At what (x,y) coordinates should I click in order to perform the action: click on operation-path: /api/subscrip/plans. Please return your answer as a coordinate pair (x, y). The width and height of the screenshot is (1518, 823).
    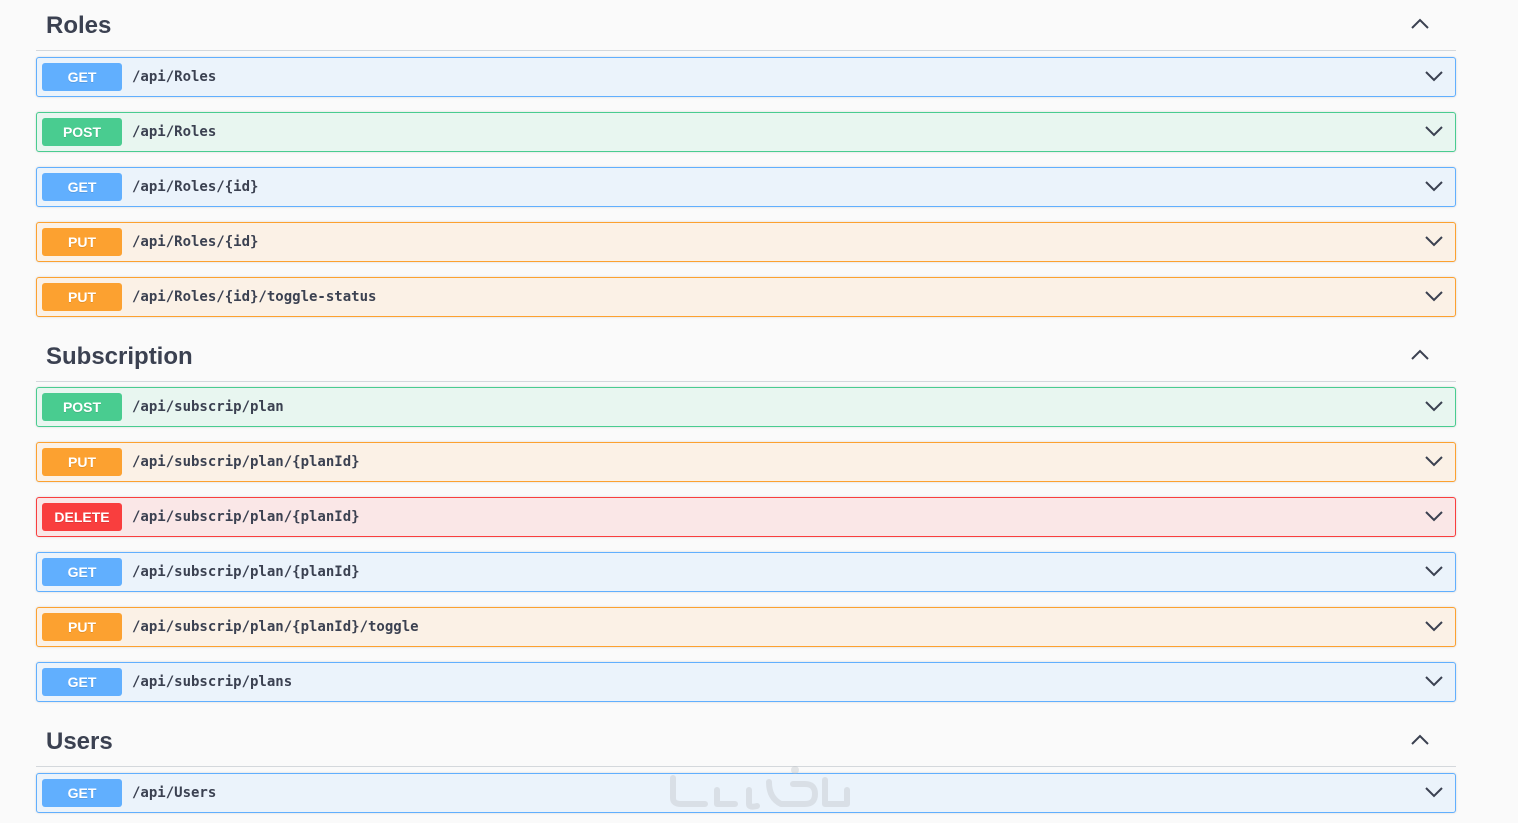
    Looking at the image, I should click on (212, 682).